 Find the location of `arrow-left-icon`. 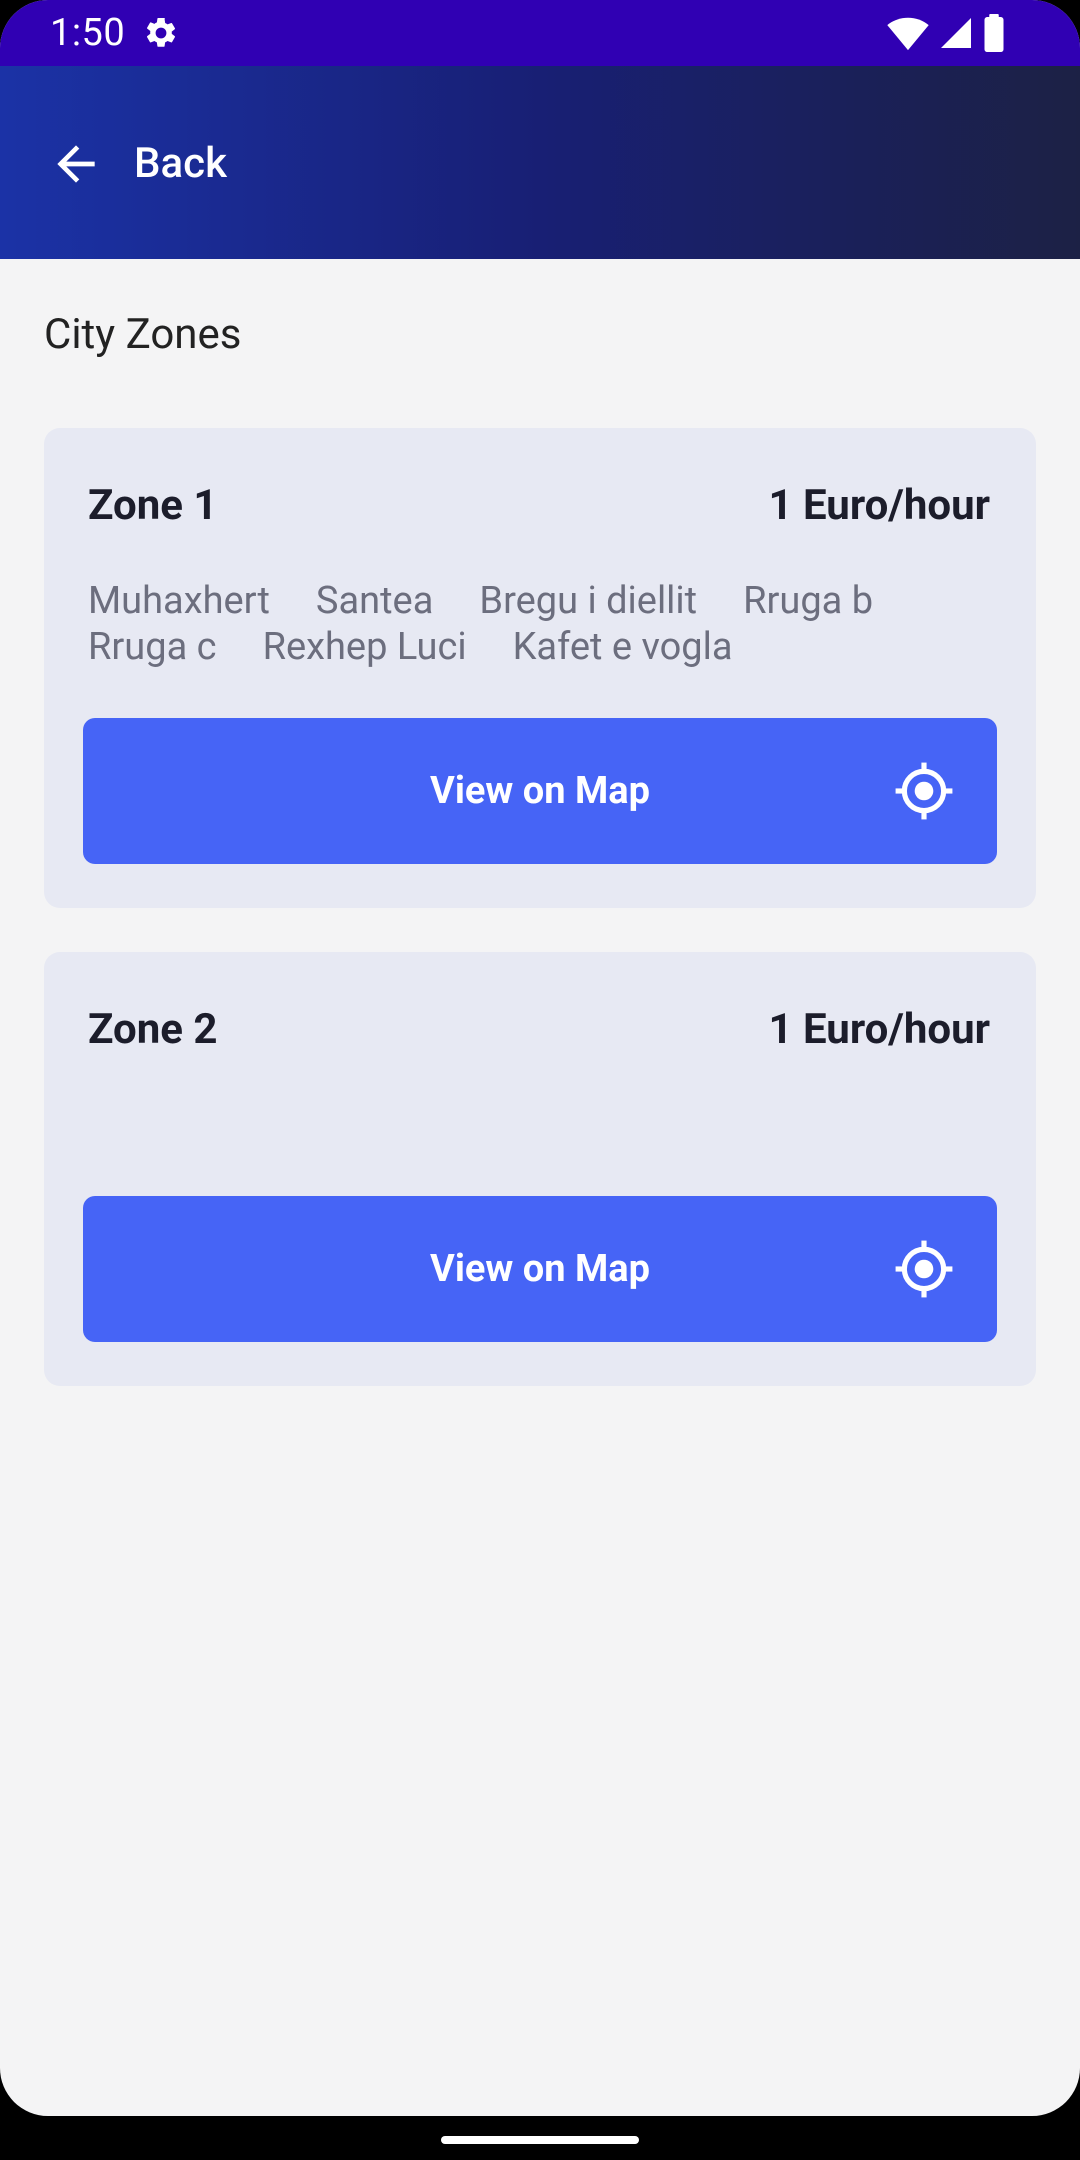

arrow-left-icon is located at coordinates (76, 164).